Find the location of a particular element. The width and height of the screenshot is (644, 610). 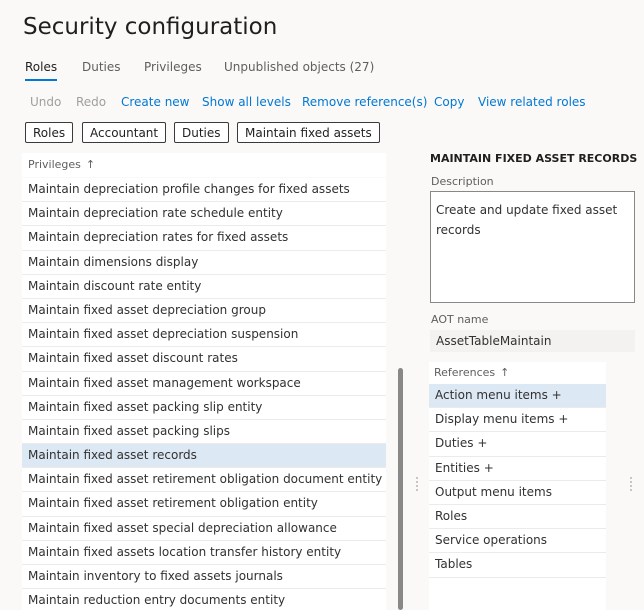

show-all-levels-button: Show all levels is located at coordinates (246, 102).